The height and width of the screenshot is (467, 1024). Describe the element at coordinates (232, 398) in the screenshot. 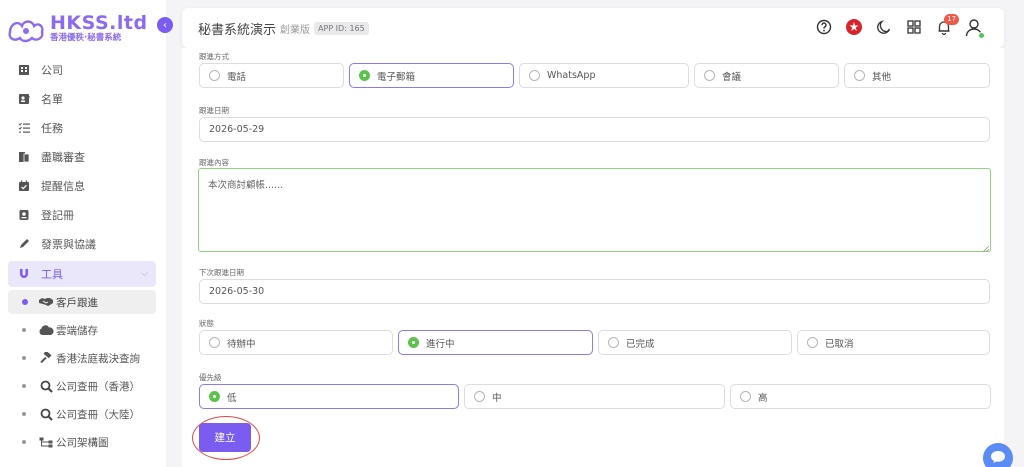

I see `option-label: 低` at that location.